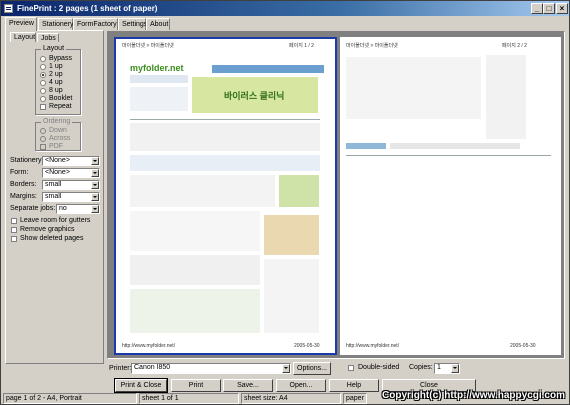 The width and height of the screenshot is (570, 405). What do you see at coordinates (195, 270) in the screenshot?
I see `tips-block` at bounding box center [195, 270].